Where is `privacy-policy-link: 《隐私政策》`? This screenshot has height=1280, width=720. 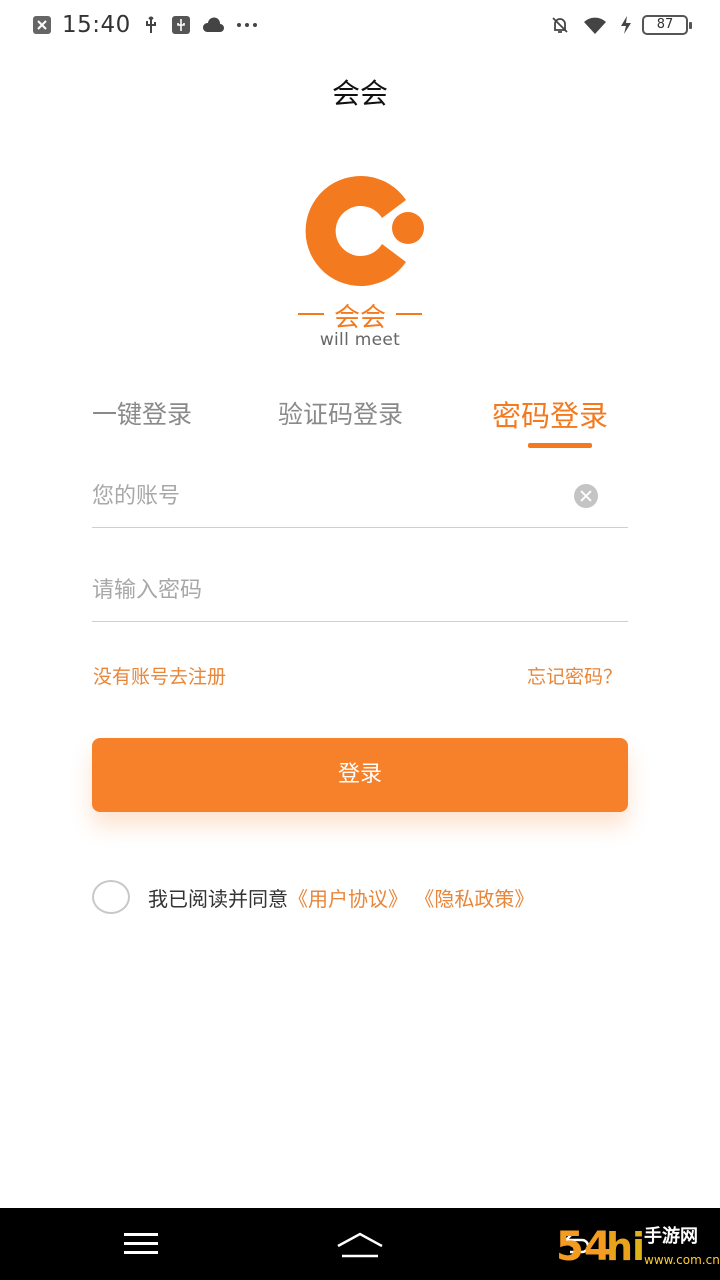
privacy-policy-link: 《隐私政策》 is located at coordinates (474, 899).